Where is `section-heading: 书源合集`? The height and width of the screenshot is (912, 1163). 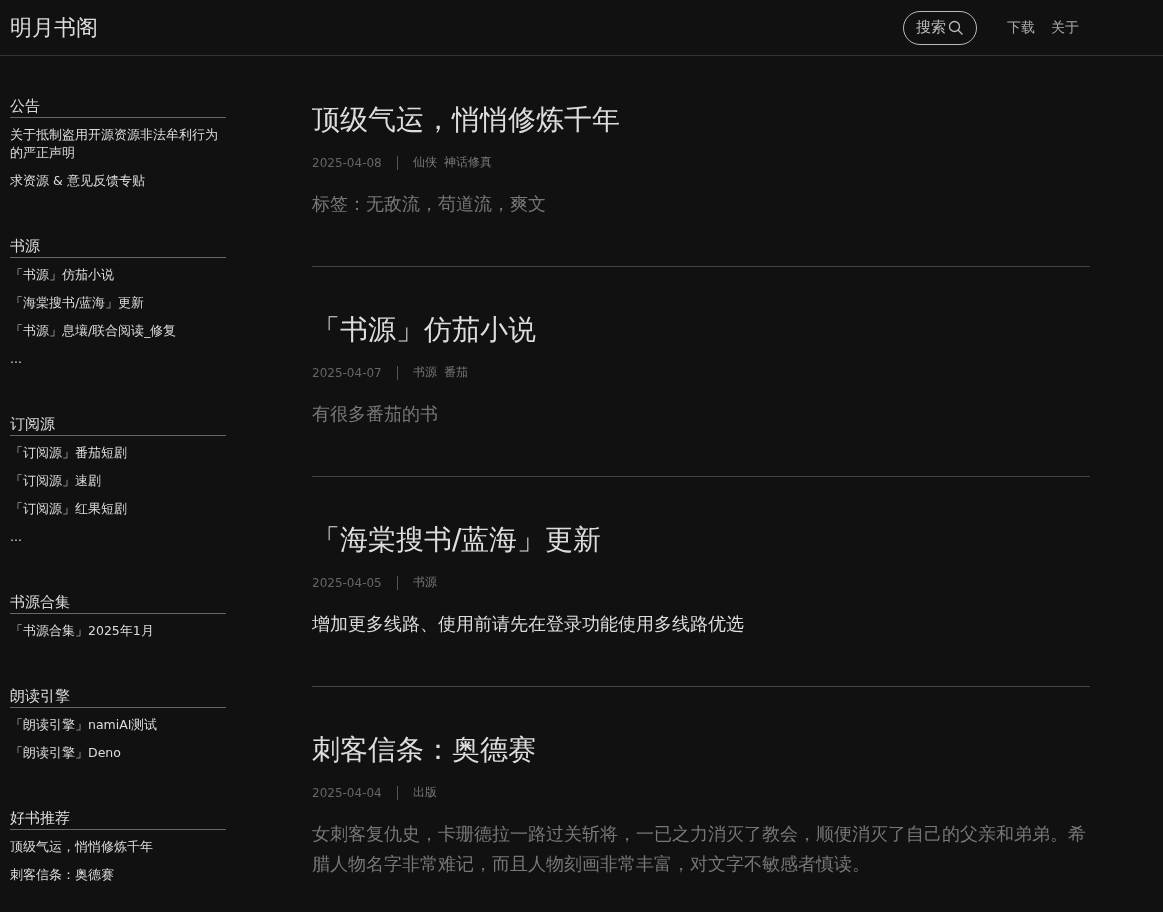
section-heading: 书源合集 is located at coordinates (118, 603).